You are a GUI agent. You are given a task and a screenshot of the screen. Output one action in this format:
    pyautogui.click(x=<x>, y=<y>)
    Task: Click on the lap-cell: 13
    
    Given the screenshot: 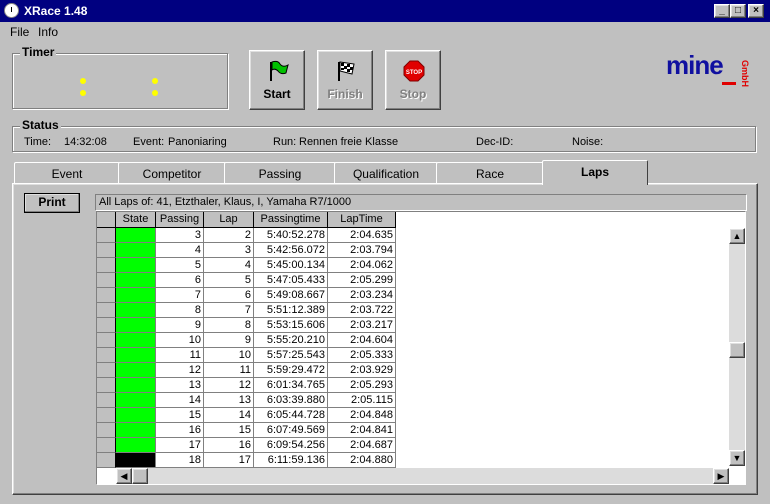 What is the action you would take?
    pyautogui.click(x=229, y=400)
    